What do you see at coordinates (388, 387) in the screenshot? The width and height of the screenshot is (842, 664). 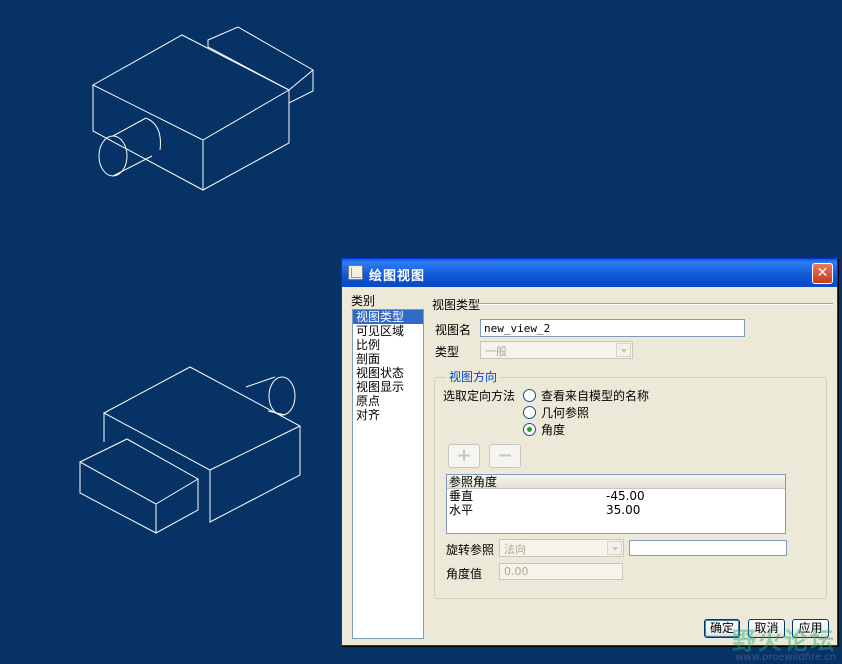 I see `category-item: 视图显示` at bounding box center [388, 387].